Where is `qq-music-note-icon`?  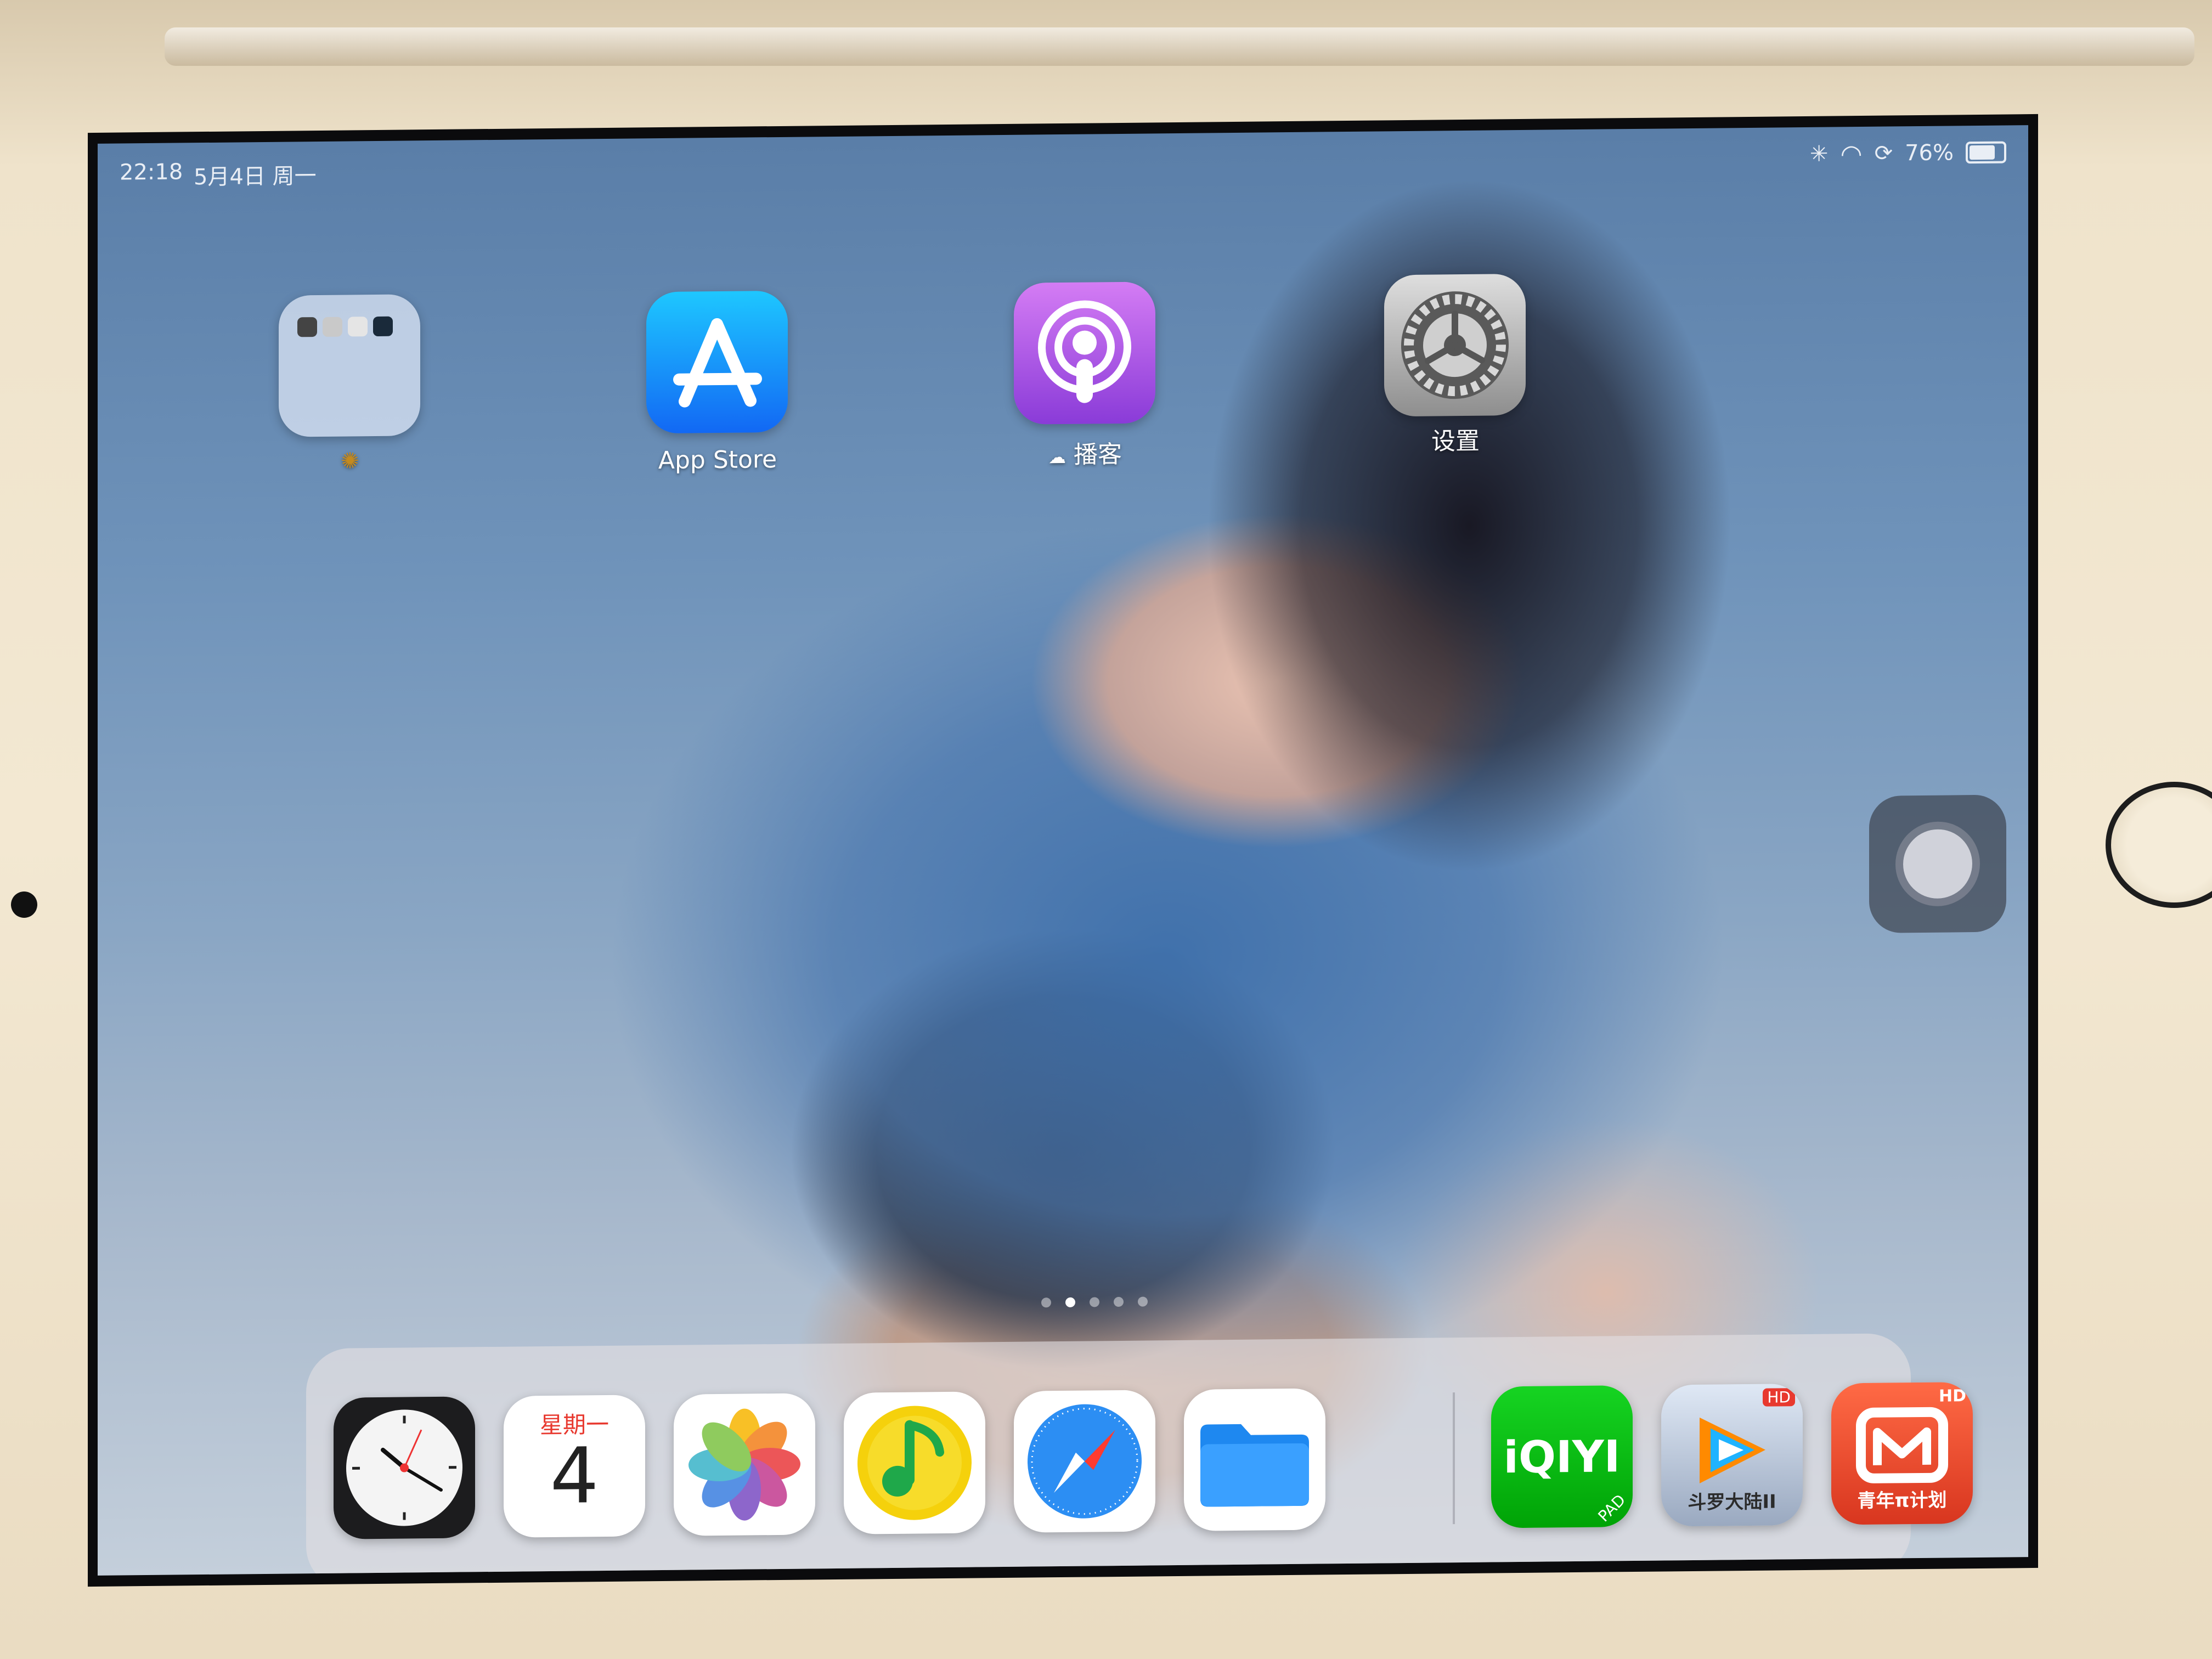 qq-music-note-icon is located at coordinates (914, 1463).